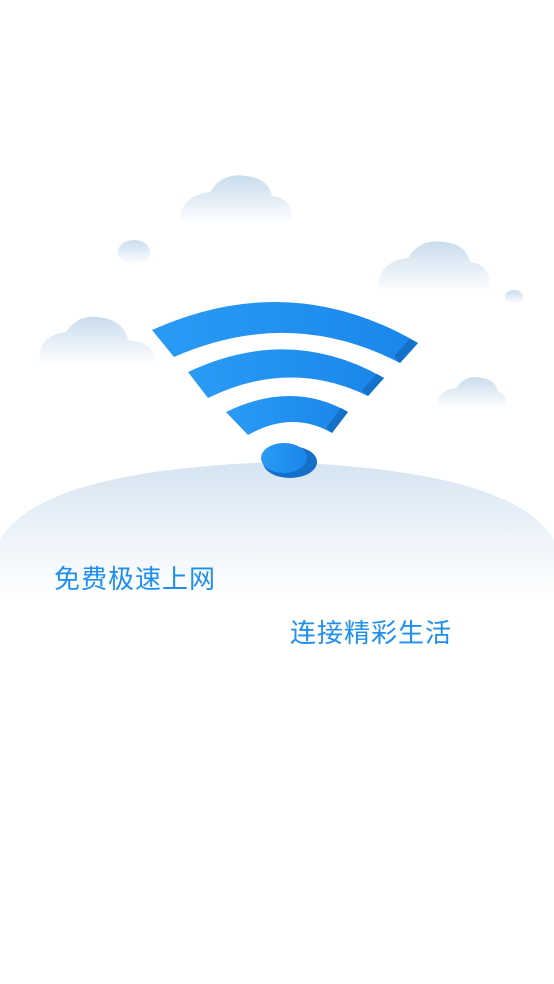  What do you see at coordinates (285, 389) in the screenshot?
I see `wifi-signal-icon` at bounding box center [285, 389].